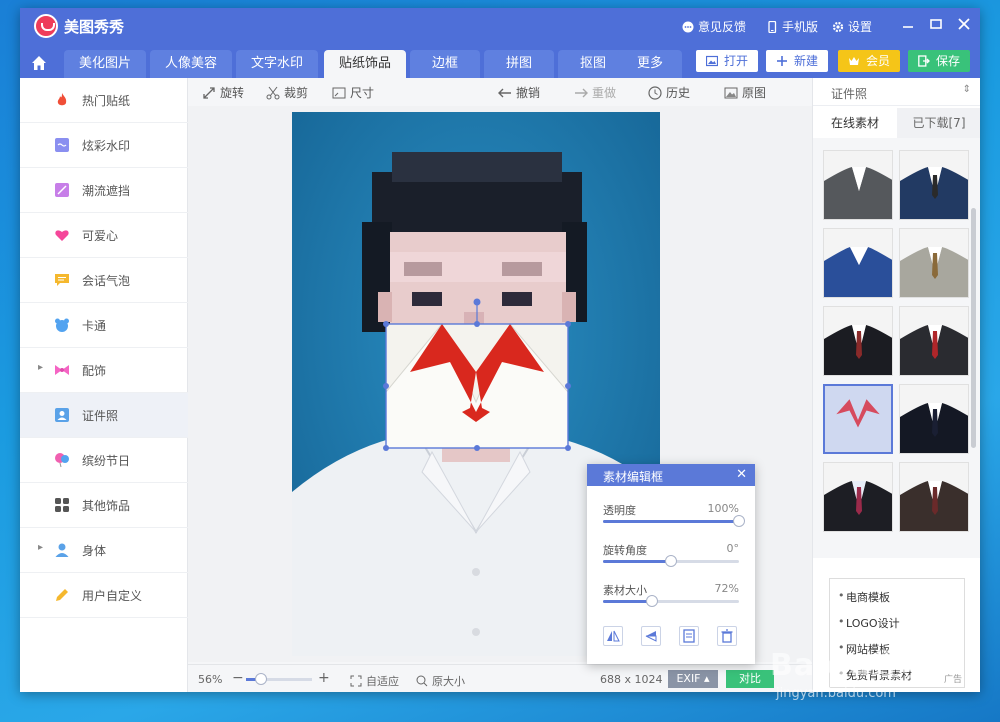  Describe the element at coordinates (650, 64) in the screenshot. I see `tab-more: 更多` at that location.